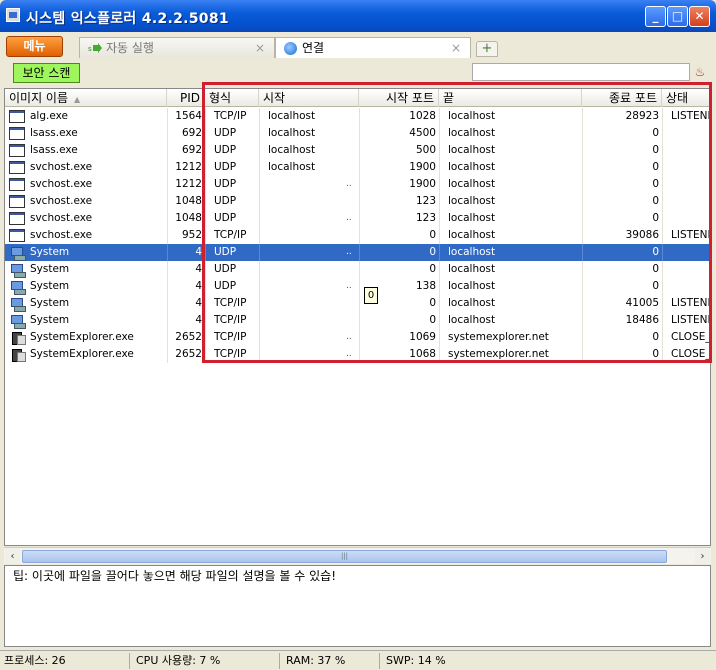 Image resolution: width=716 pixels, height=670 pixels. What do you see at coordinates (422, 133) in the screenshot?
I see `cell-start-port: 4500` at bounding box center [422, 133].